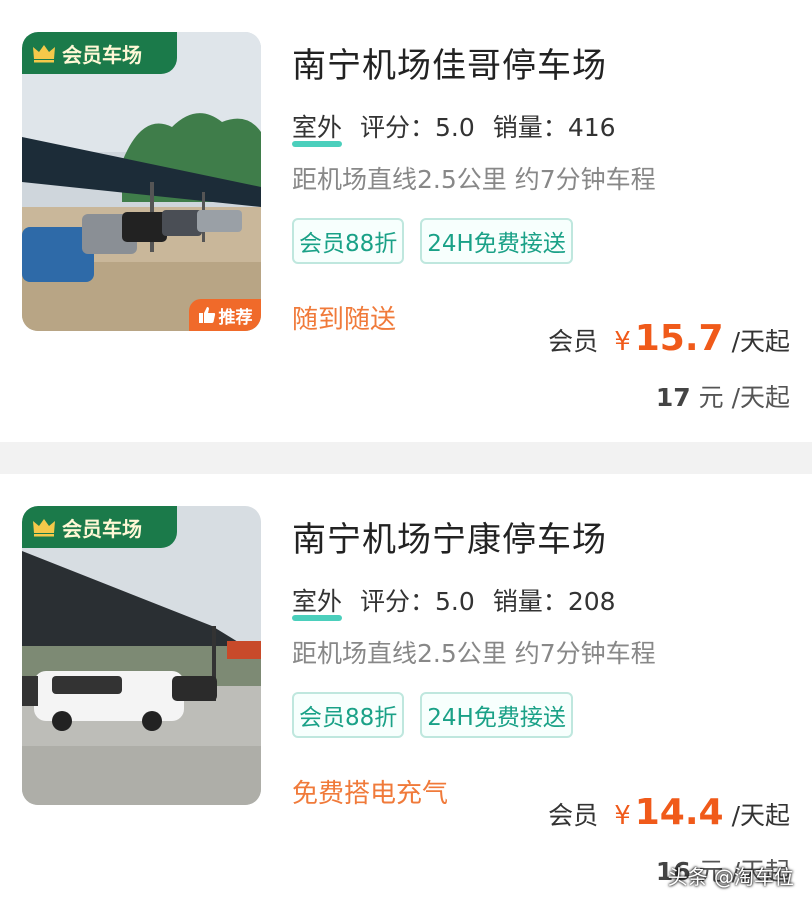  What do you see at coordinates (591, 601) in the screenshot?
I see `sales-value: 208` at bounding box center [591, 601].